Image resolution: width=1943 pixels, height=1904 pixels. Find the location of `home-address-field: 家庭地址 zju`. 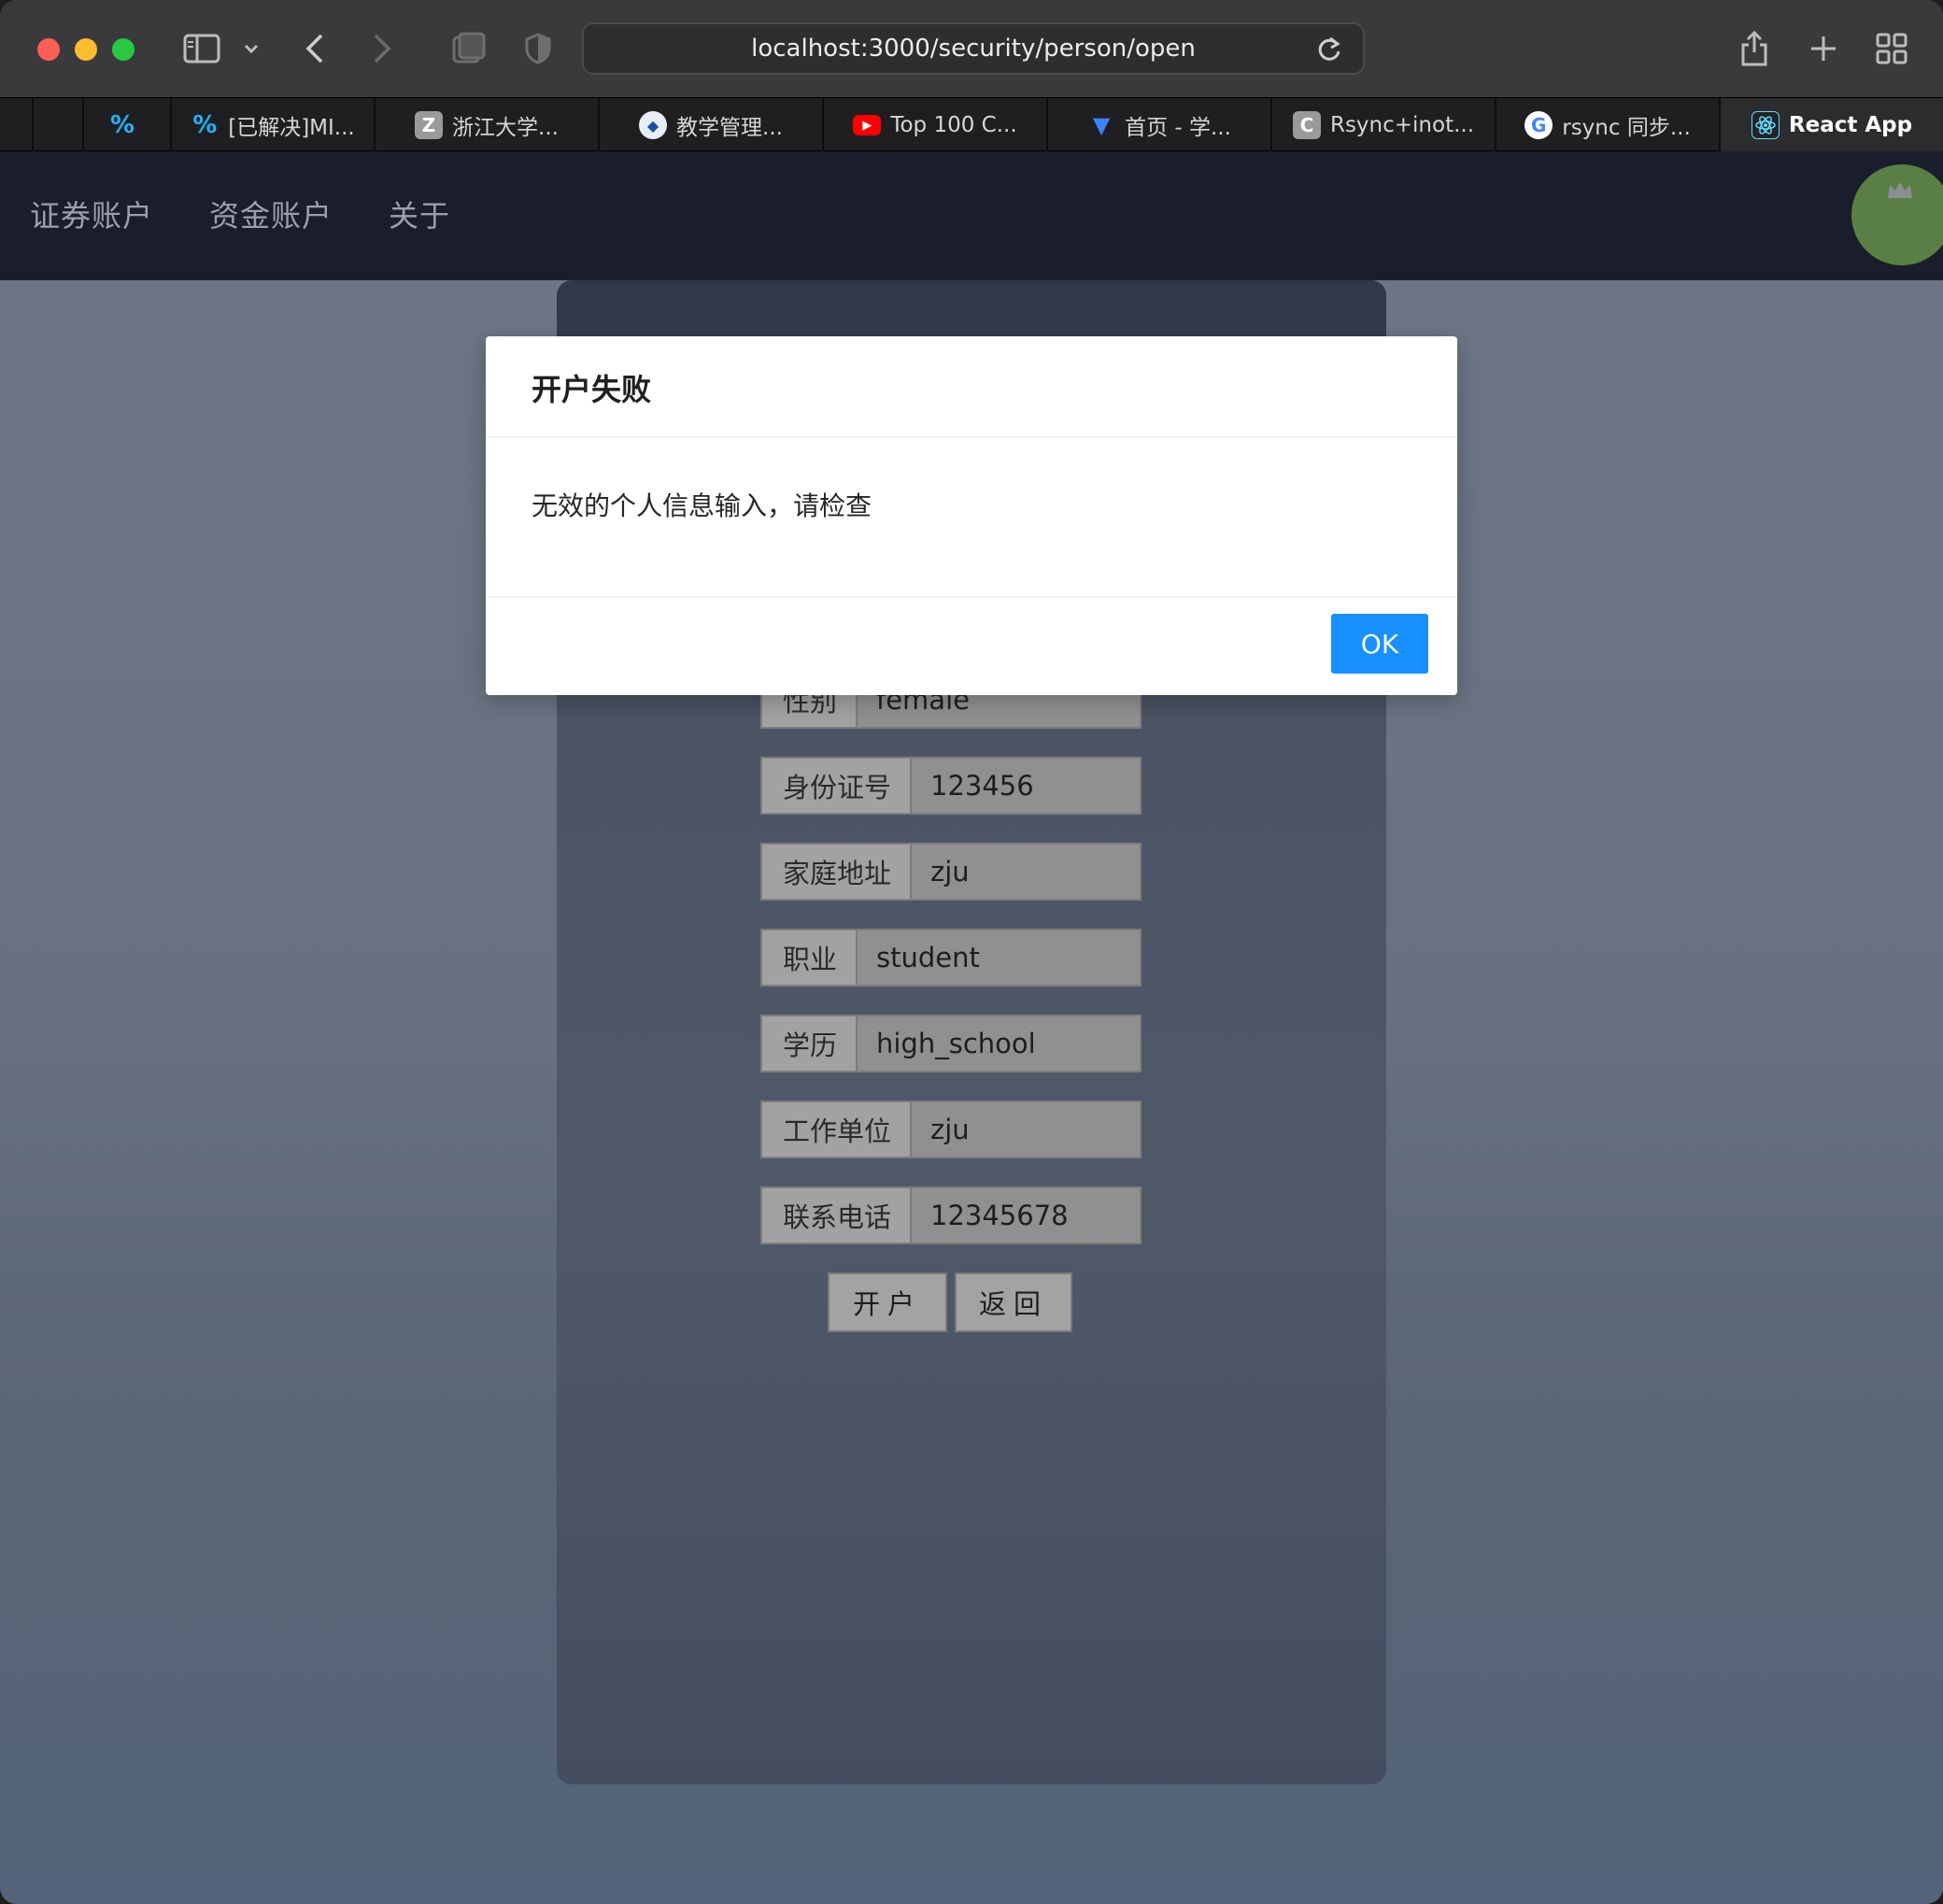

home-address-field: 家庭地址 zju is located at coordinates (951, 872).